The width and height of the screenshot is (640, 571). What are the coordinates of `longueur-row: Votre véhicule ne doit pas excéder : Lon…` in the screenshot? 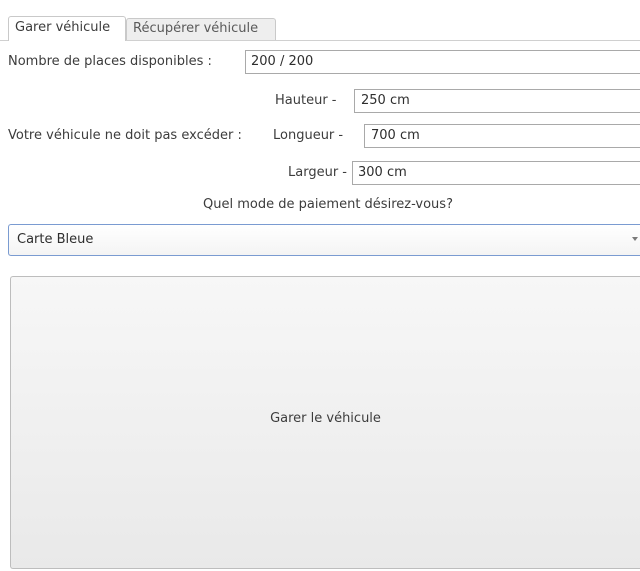 It's located at (320, 136).